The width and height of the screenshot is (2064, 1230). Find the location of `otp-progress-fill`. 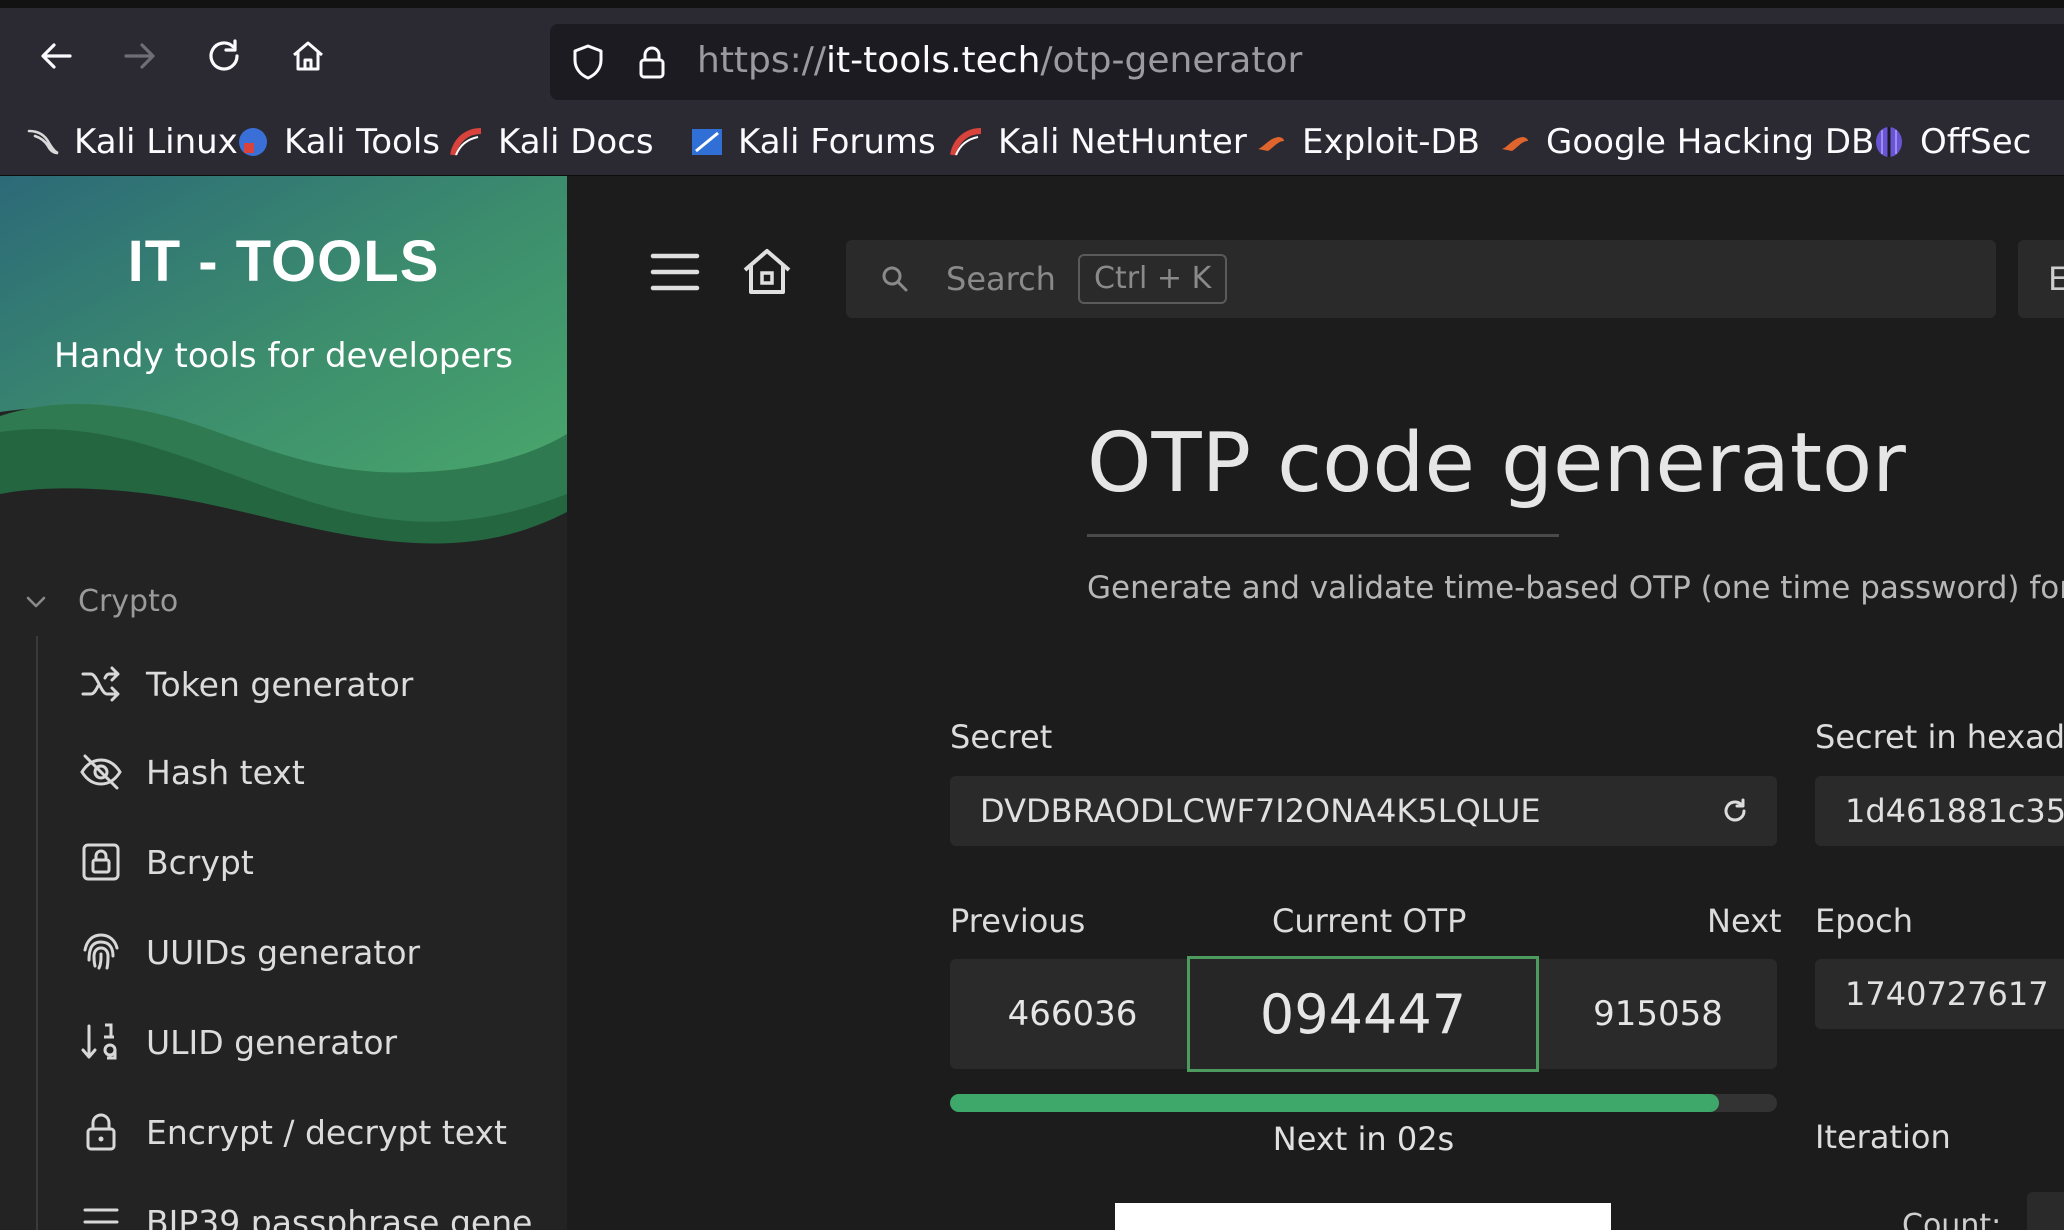

otp-progress-fill is located at coordinates (1335, 1103).